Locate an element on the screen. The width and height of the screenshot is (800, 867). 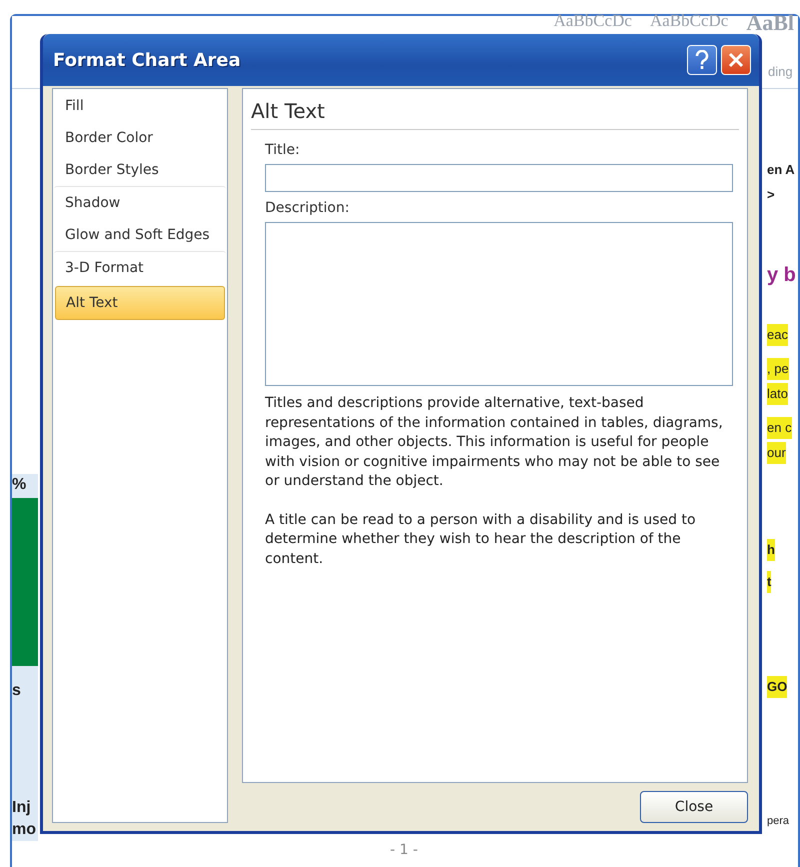
document-text: our is located at coordinates (776, 453).